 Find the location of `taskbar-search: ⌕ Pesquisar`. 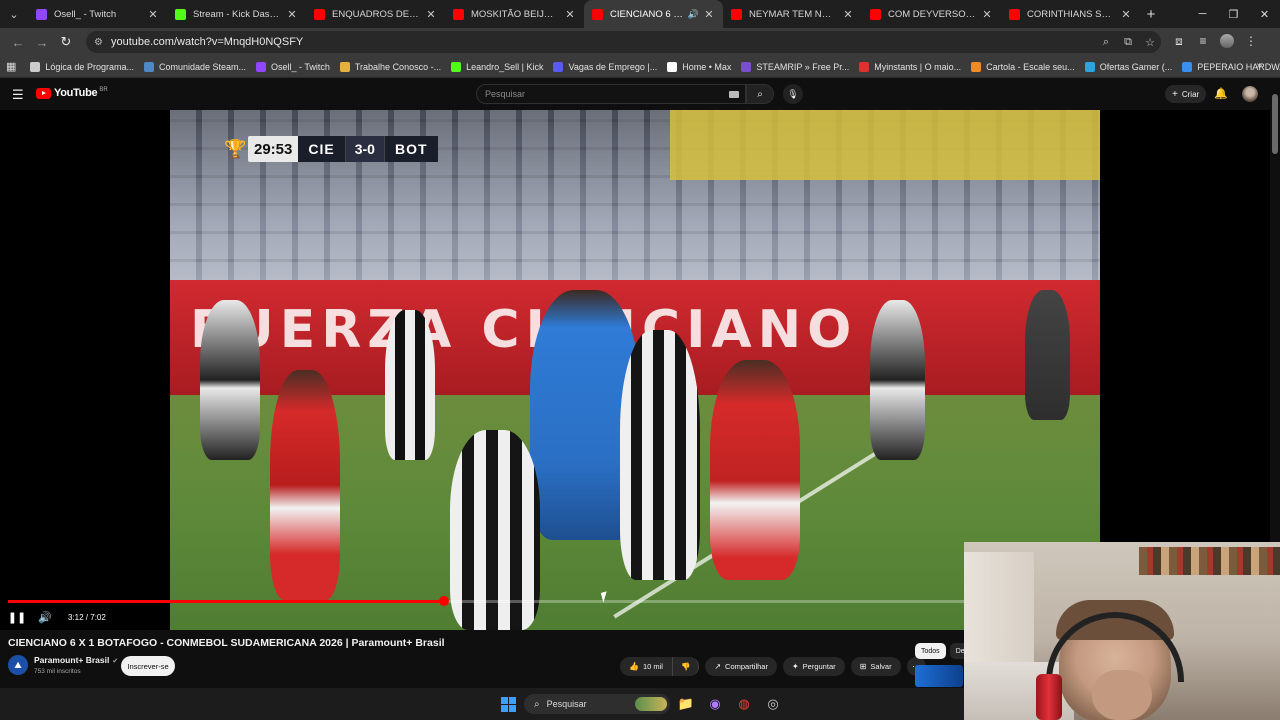

taskbar-search: ⌕ Pesquisar is located at coordinates (597, 704).